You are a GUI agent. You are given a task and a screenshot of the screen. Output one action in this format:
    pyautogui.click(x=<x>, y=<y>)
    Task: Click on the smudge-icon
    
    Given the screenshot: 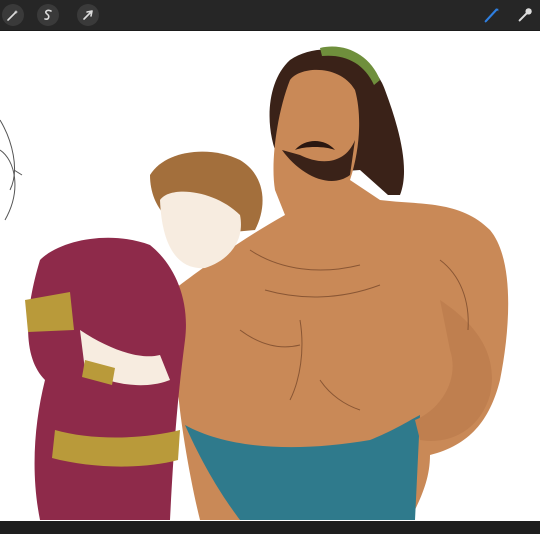 What is the action you would take?
    pyautogui.click(x=525, y=15)
    